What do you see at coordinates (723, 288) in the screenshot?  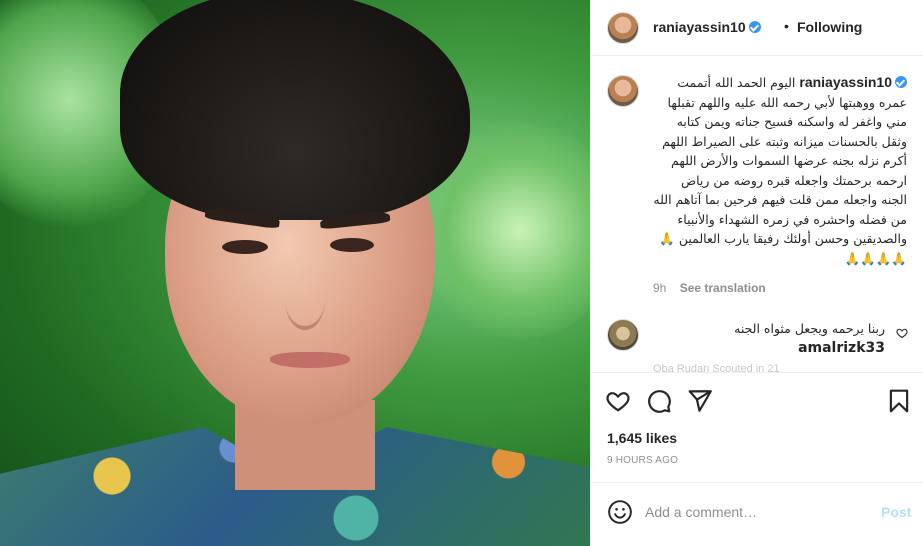 I see `see-translation-link: See translation` at bounding box center [723, 288].